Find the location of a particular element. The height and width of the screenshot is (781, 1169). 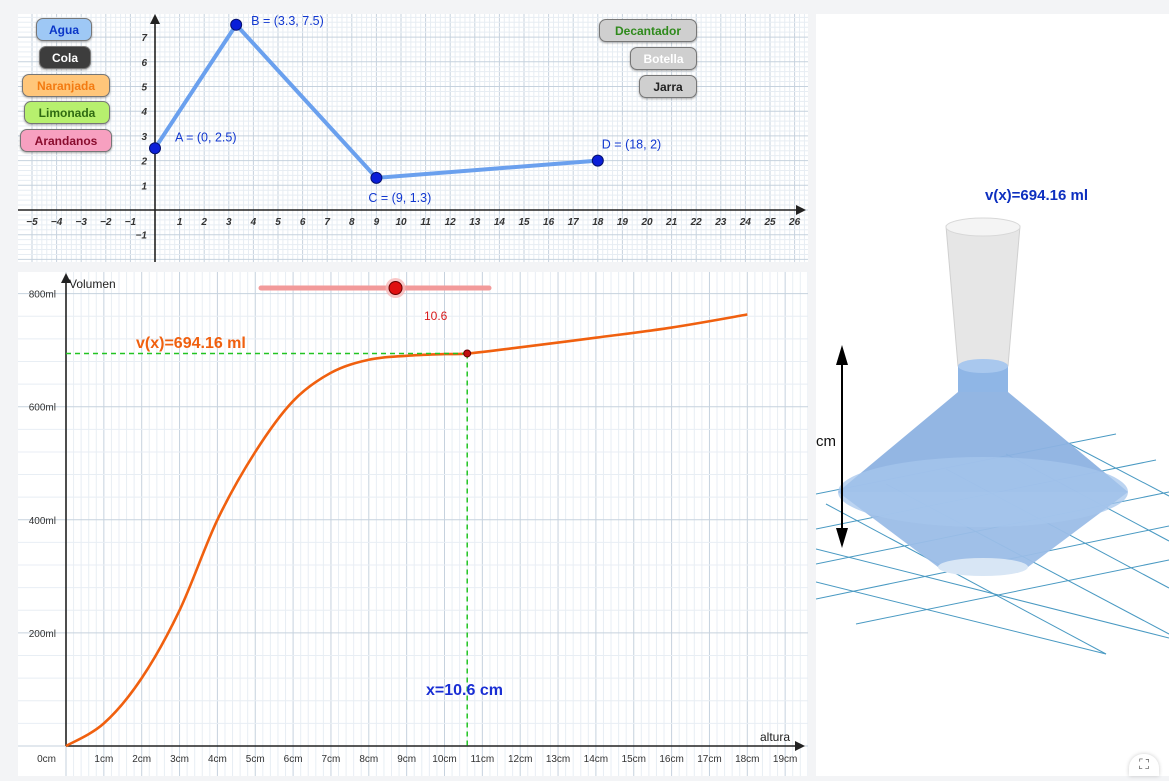

x-tick-label: 19cm is located at coordinates (785, 759).